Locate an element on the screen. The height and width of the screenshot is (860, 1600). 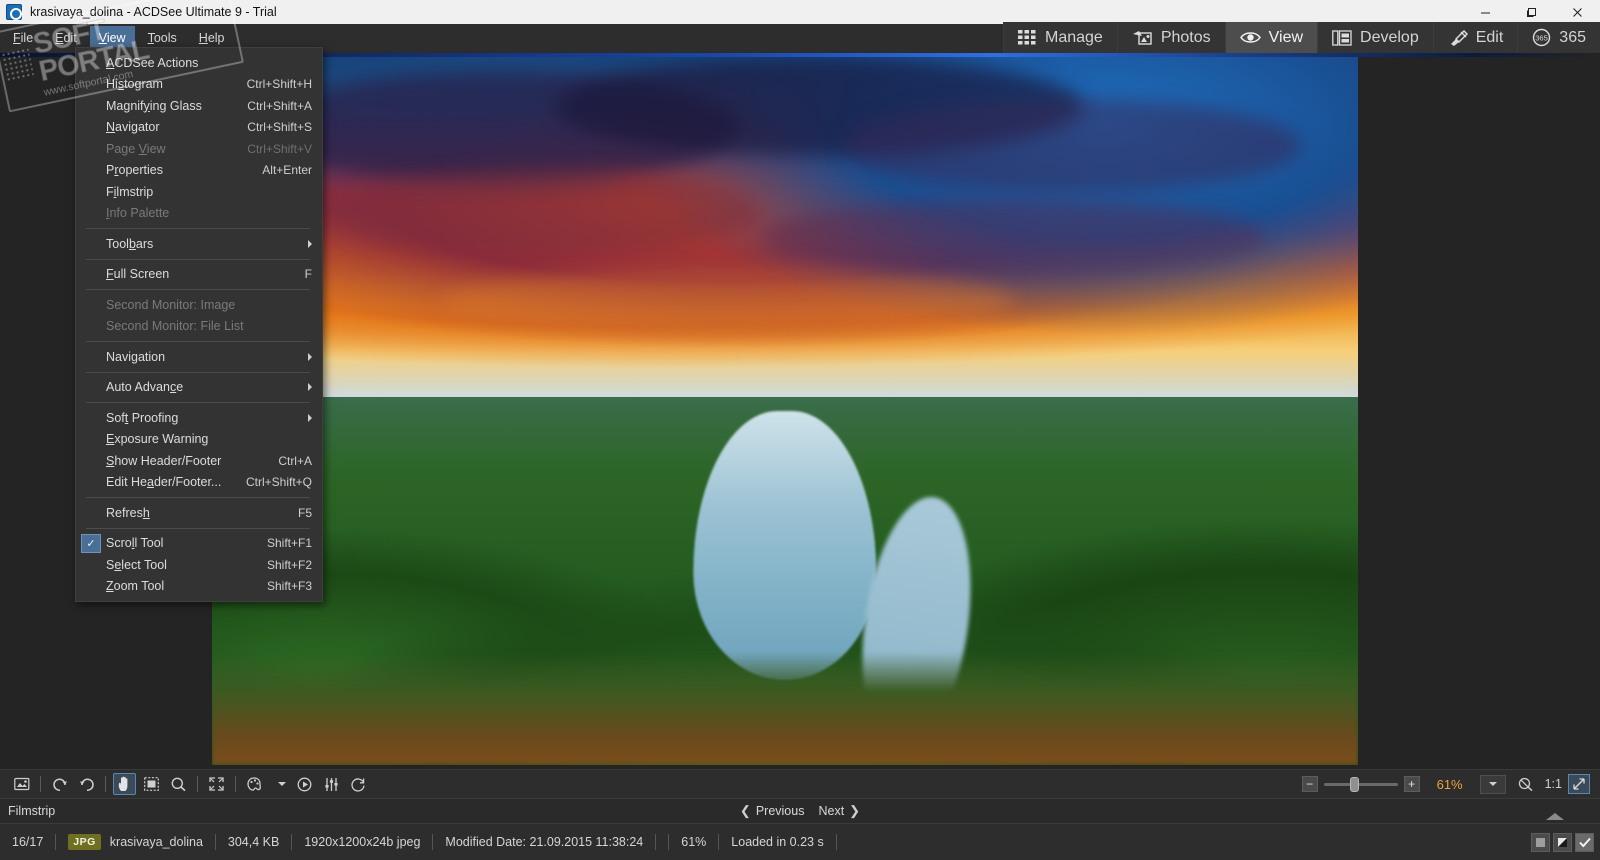
menu-item-navigation: Navigation is located at coordinates (199, 357).